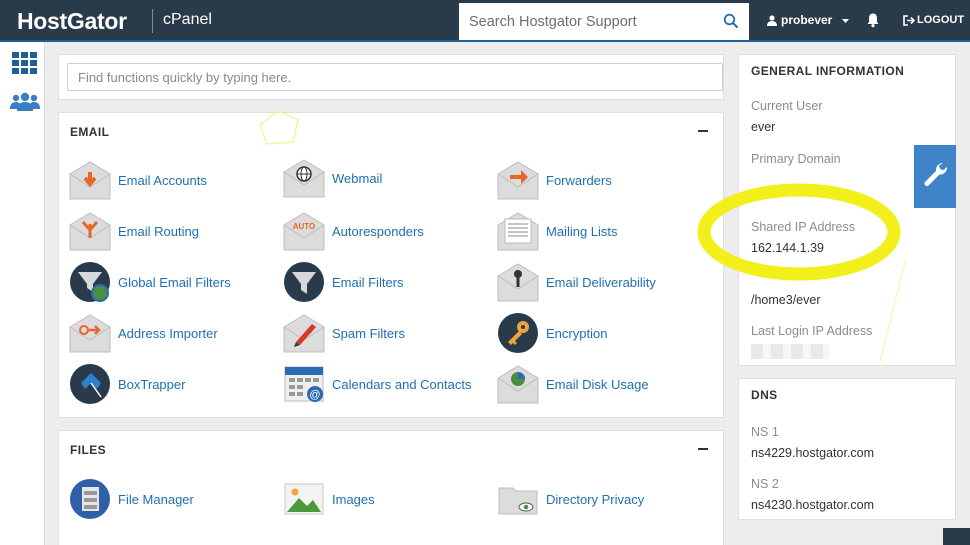 This screenshot has width=970, height=545. What do you see at coordinates (765, 484) in the screenshot?
I see `ns2-label: NS 2` at bounding box center [765, 484].